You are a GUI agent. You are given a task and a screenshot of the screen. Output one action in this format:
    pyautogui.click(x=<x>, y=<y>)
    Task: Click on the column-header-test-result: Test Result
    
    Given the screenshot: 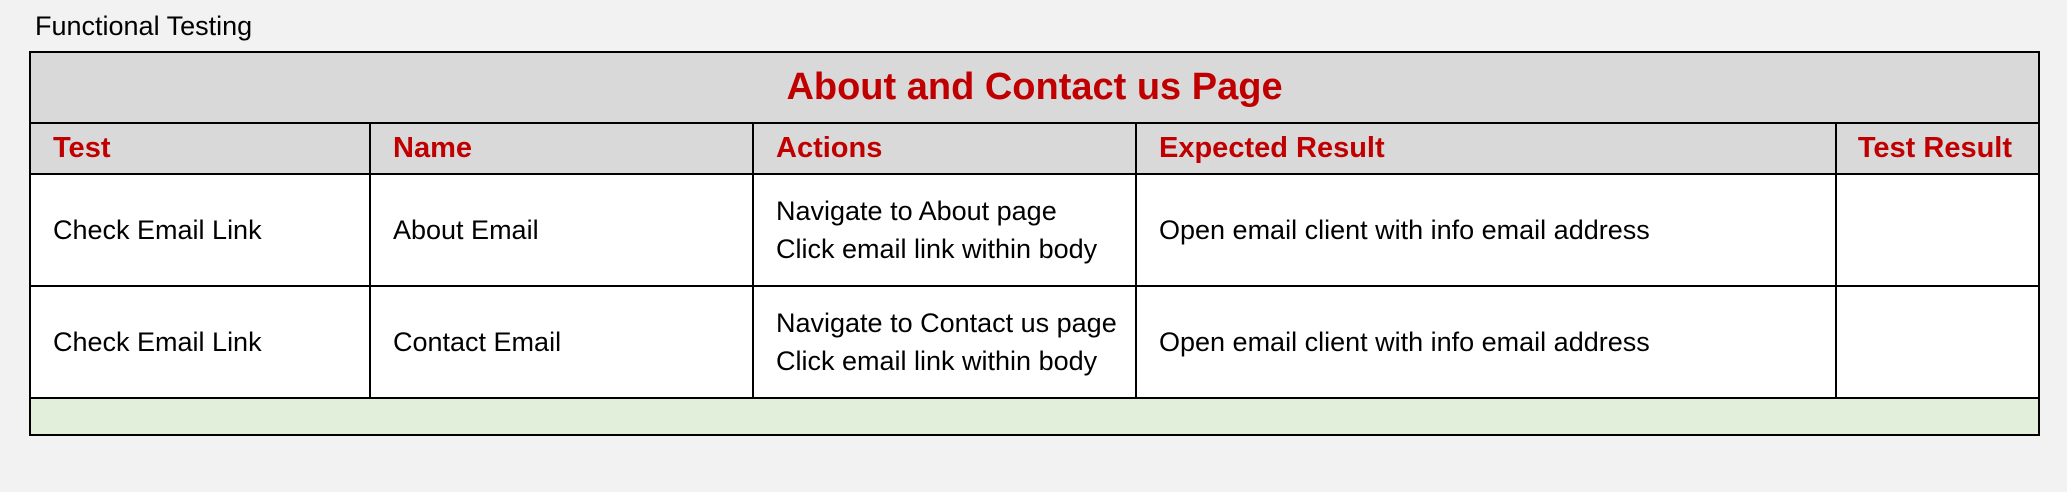 What is the action you would take?
    pyautogui.click(x=1937, y=148)
    